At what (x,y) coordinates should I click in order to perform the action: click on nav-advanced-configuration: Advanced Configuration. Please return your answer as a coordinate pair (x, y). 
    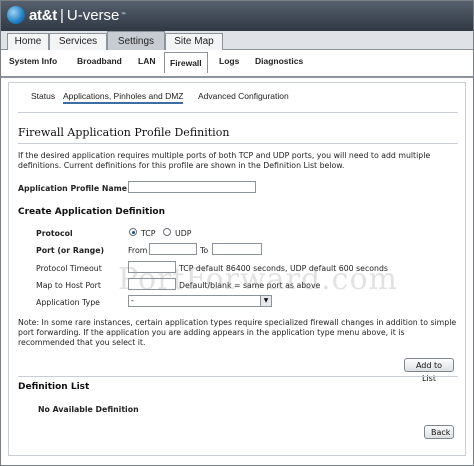
    Looking at the image, I should click on (243, 96).